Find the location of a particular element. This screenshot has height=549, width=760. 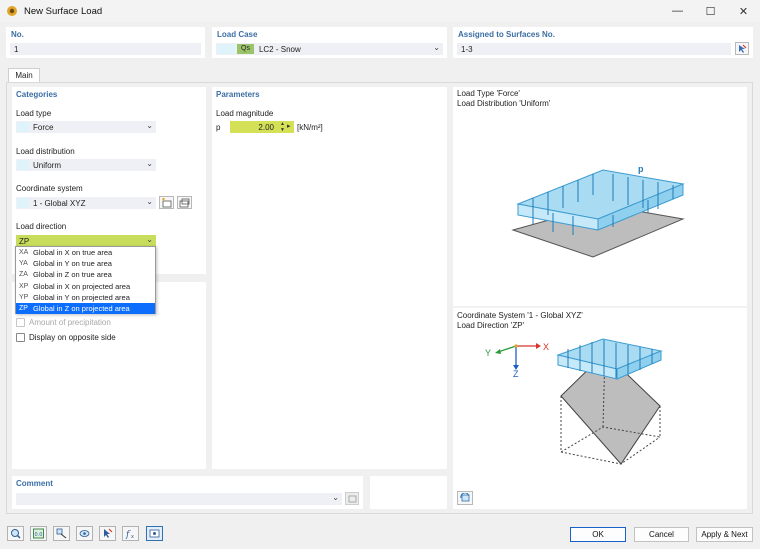

title-bar: New Surface Load — ☐ ✕ is located at coordinates (380, 11).